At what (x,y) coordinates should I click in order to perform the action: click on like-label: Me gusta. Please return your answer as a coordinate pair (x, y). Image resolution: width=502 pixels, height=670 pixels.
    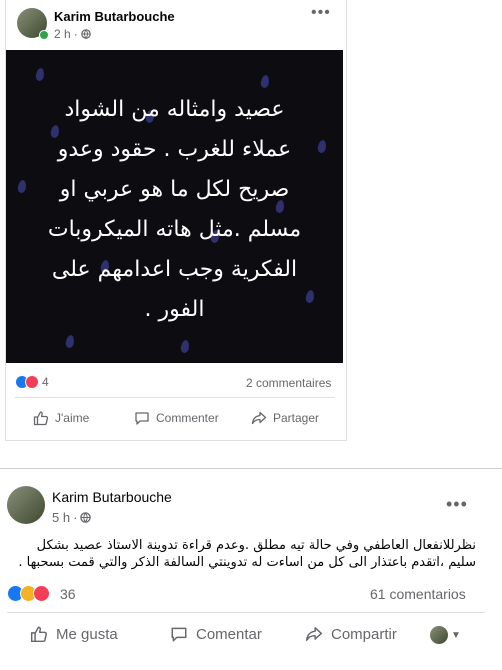
    Looking at the image, I should click on (87, 634).